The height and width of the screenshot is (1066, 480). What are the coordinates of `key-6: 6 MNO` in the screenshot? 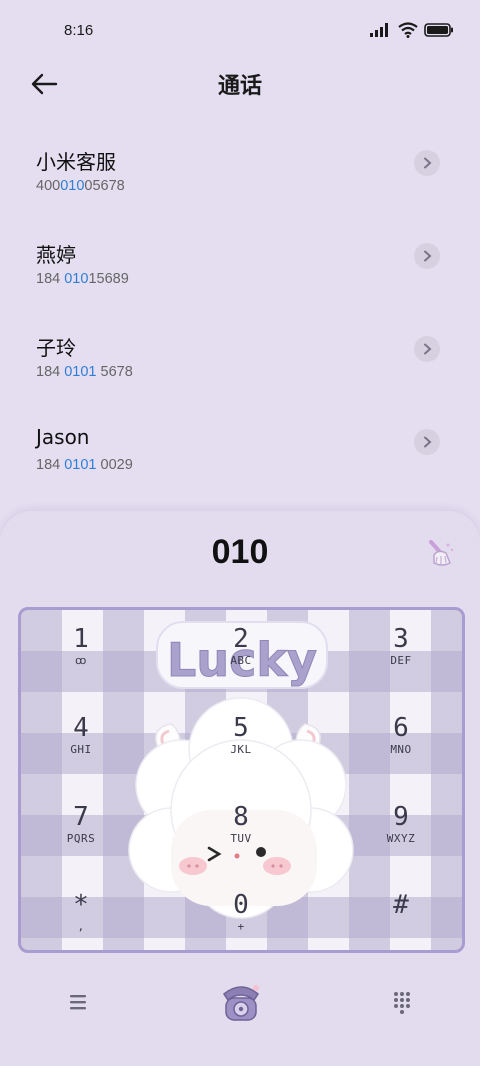 It's located at (401, 739).